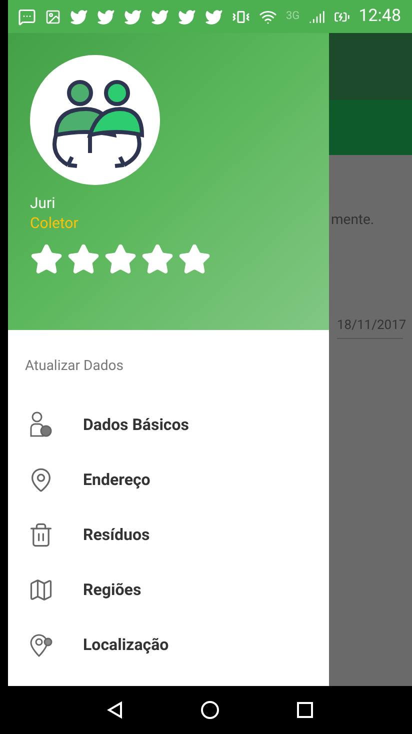 The image size is (412, 734). What do you see at coordinates (55, 223) in the screenshot?
I see `user-role: Coletor` at bounding box center [55, 223].